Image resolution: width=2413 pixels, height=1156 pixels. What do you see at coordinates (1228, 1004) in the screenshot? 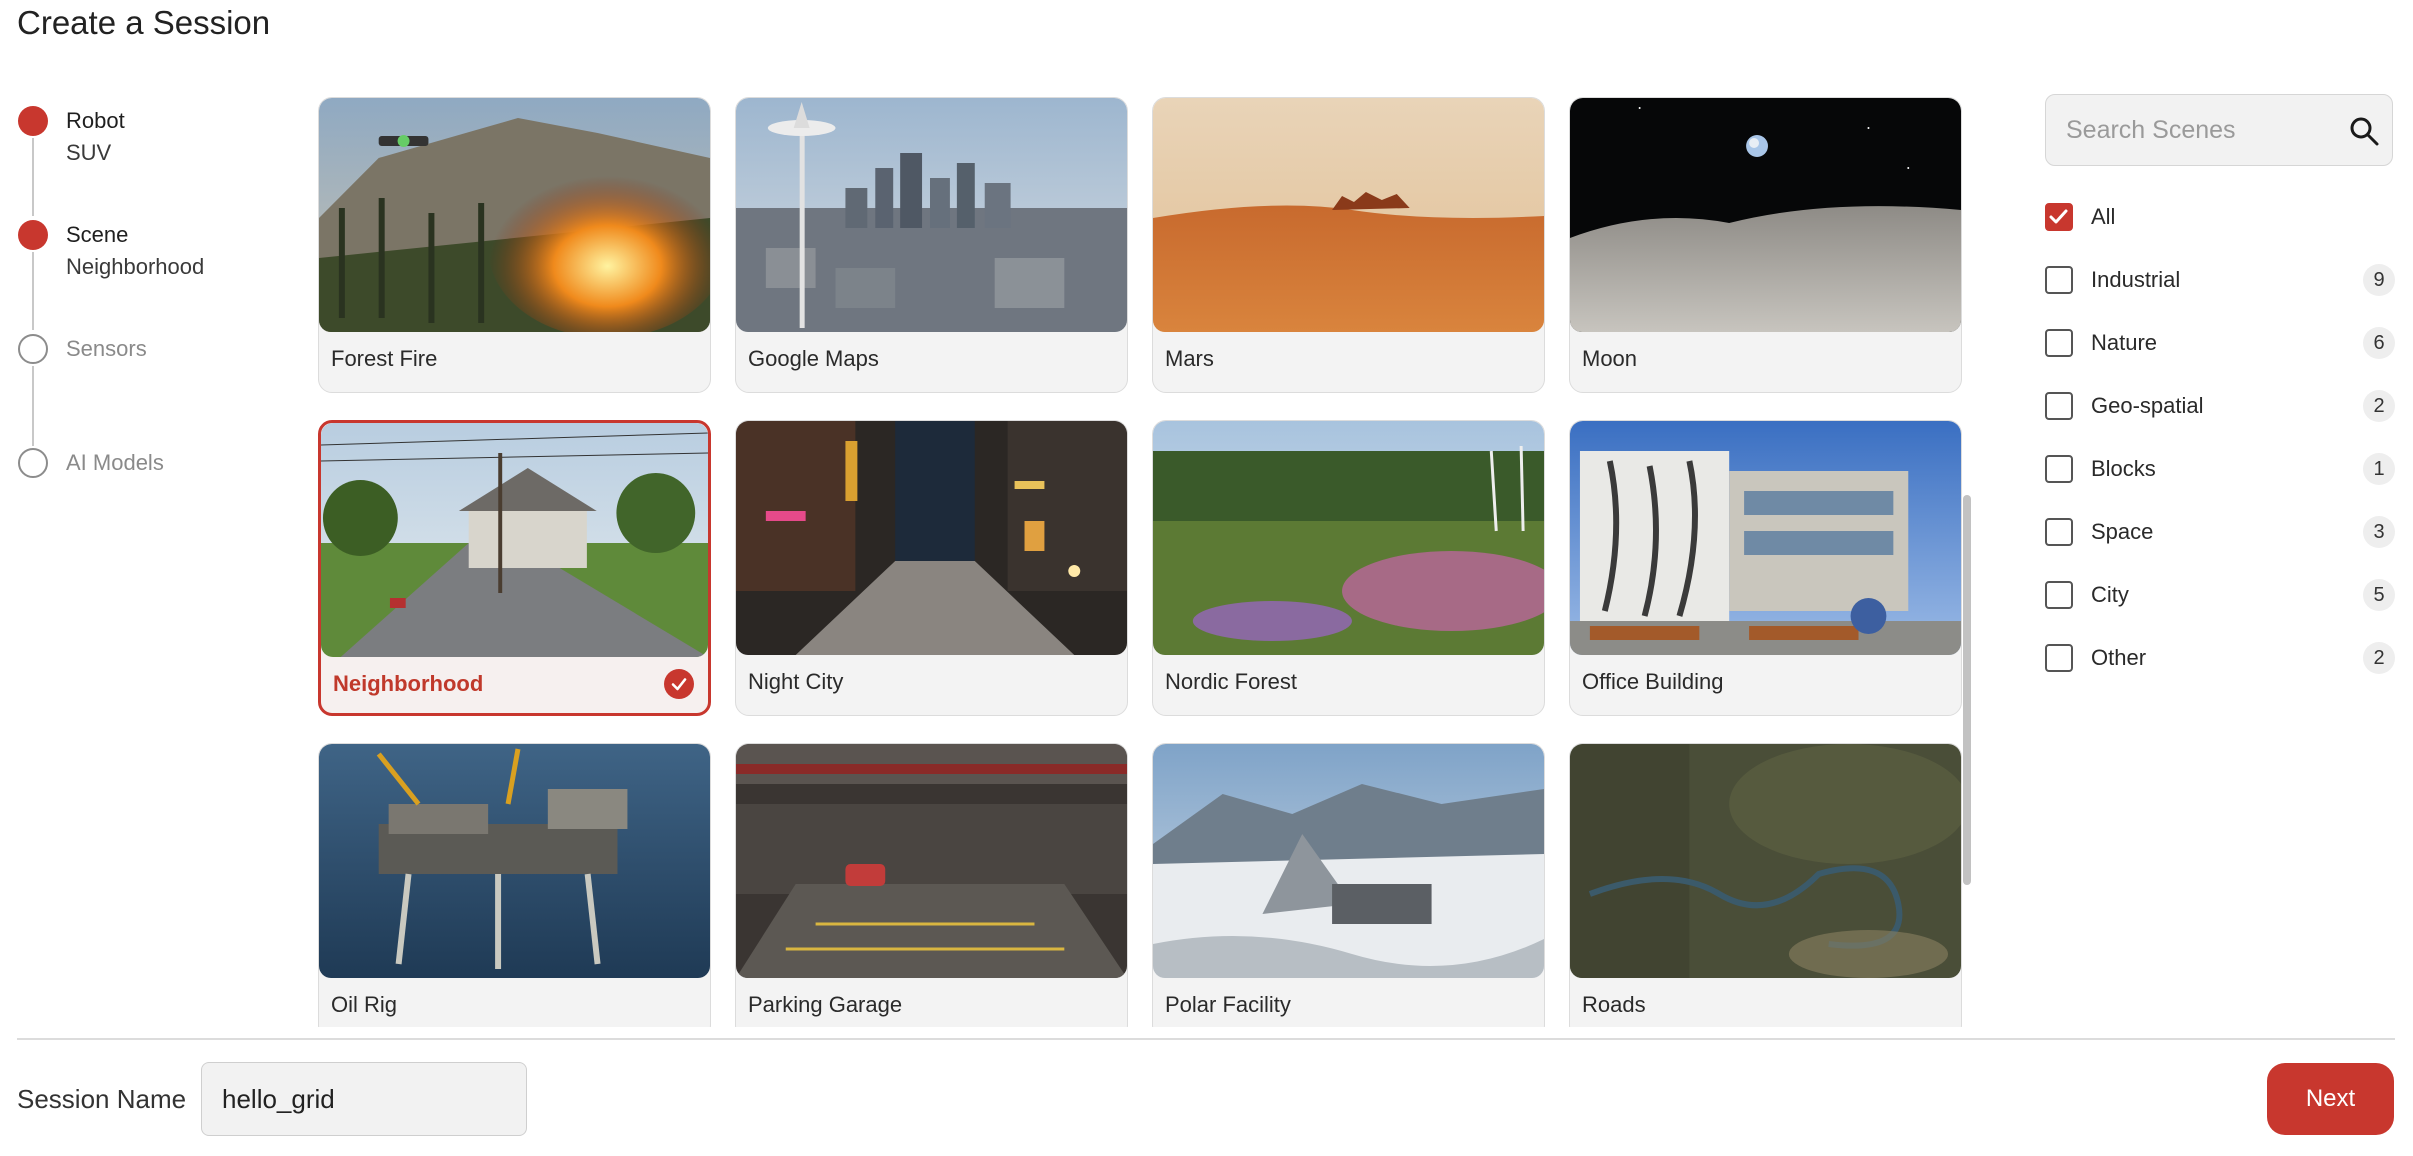
I see `scene-name: Polar Facility` at bounding box center [1228, 1004].